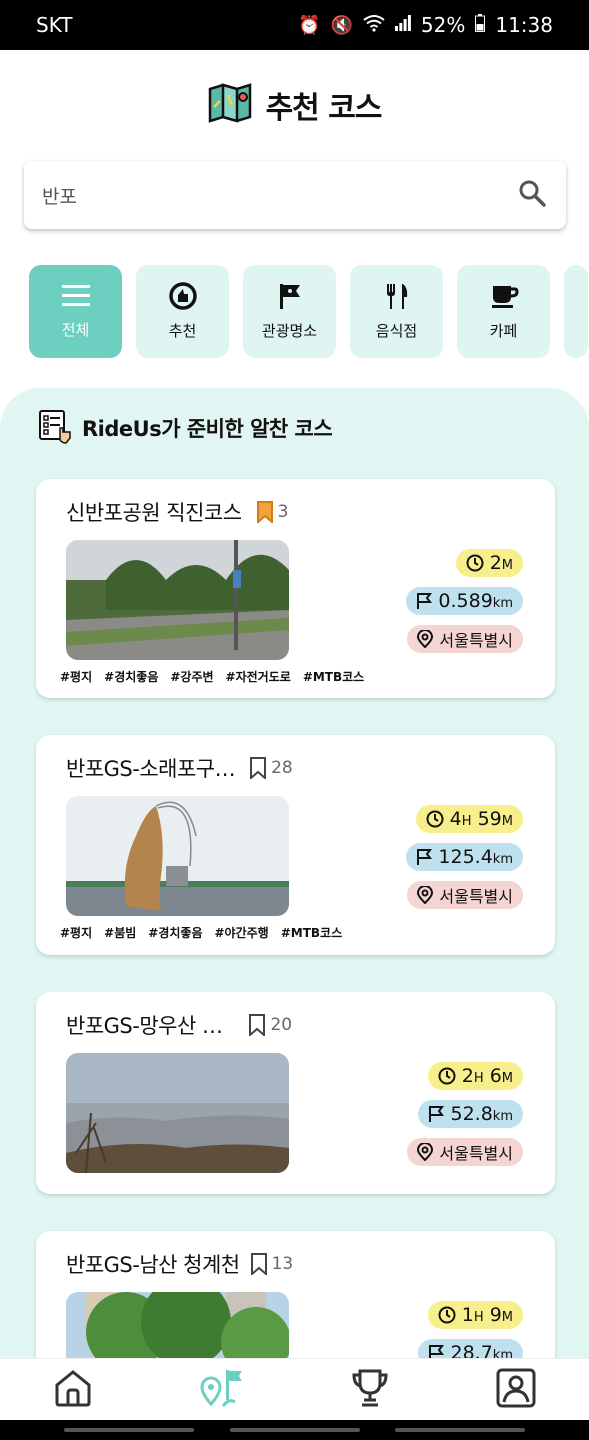  I want to click on wifi-icon, so click(374, 25).